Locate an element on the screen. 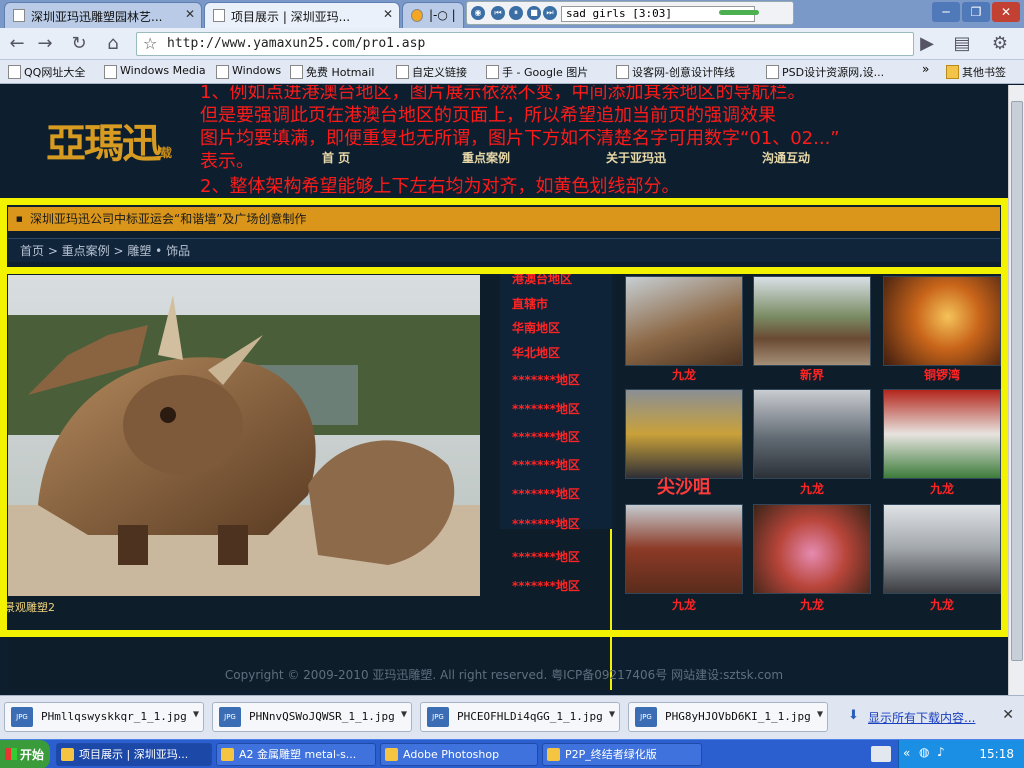  other-bookmarks-folder: 其他书签 is located at coordinates (976, 72).